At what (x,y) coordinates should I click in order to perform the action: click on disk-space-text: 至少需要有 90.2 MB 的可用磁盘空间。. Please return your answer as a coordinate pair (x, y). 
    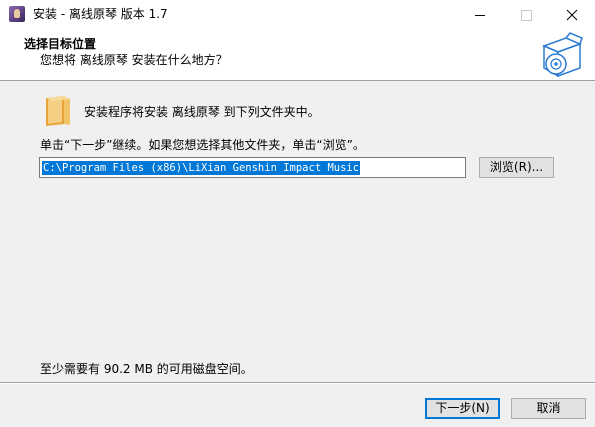
    Looking at the image, I should click on (146, 369).